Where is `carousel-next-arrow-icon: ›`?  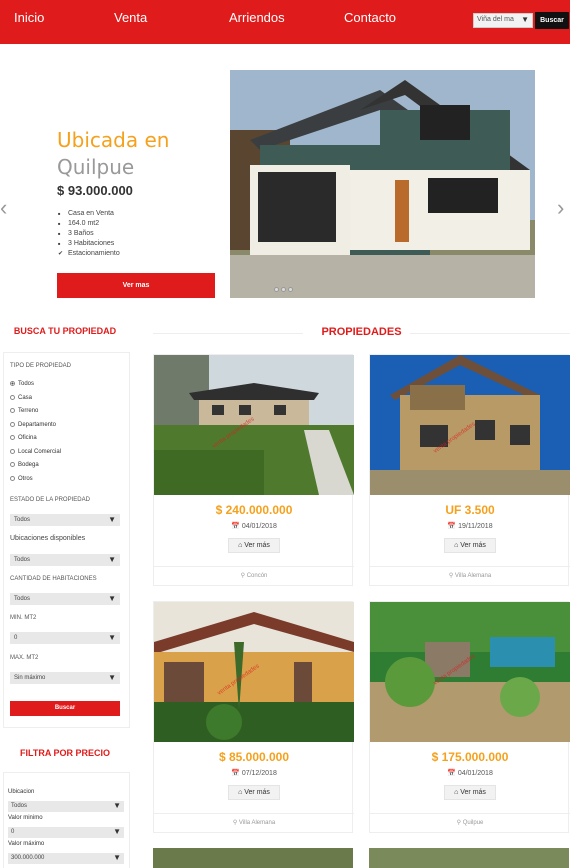
carousel-next-arrow-icon: › is located at coordinates (560, 208).